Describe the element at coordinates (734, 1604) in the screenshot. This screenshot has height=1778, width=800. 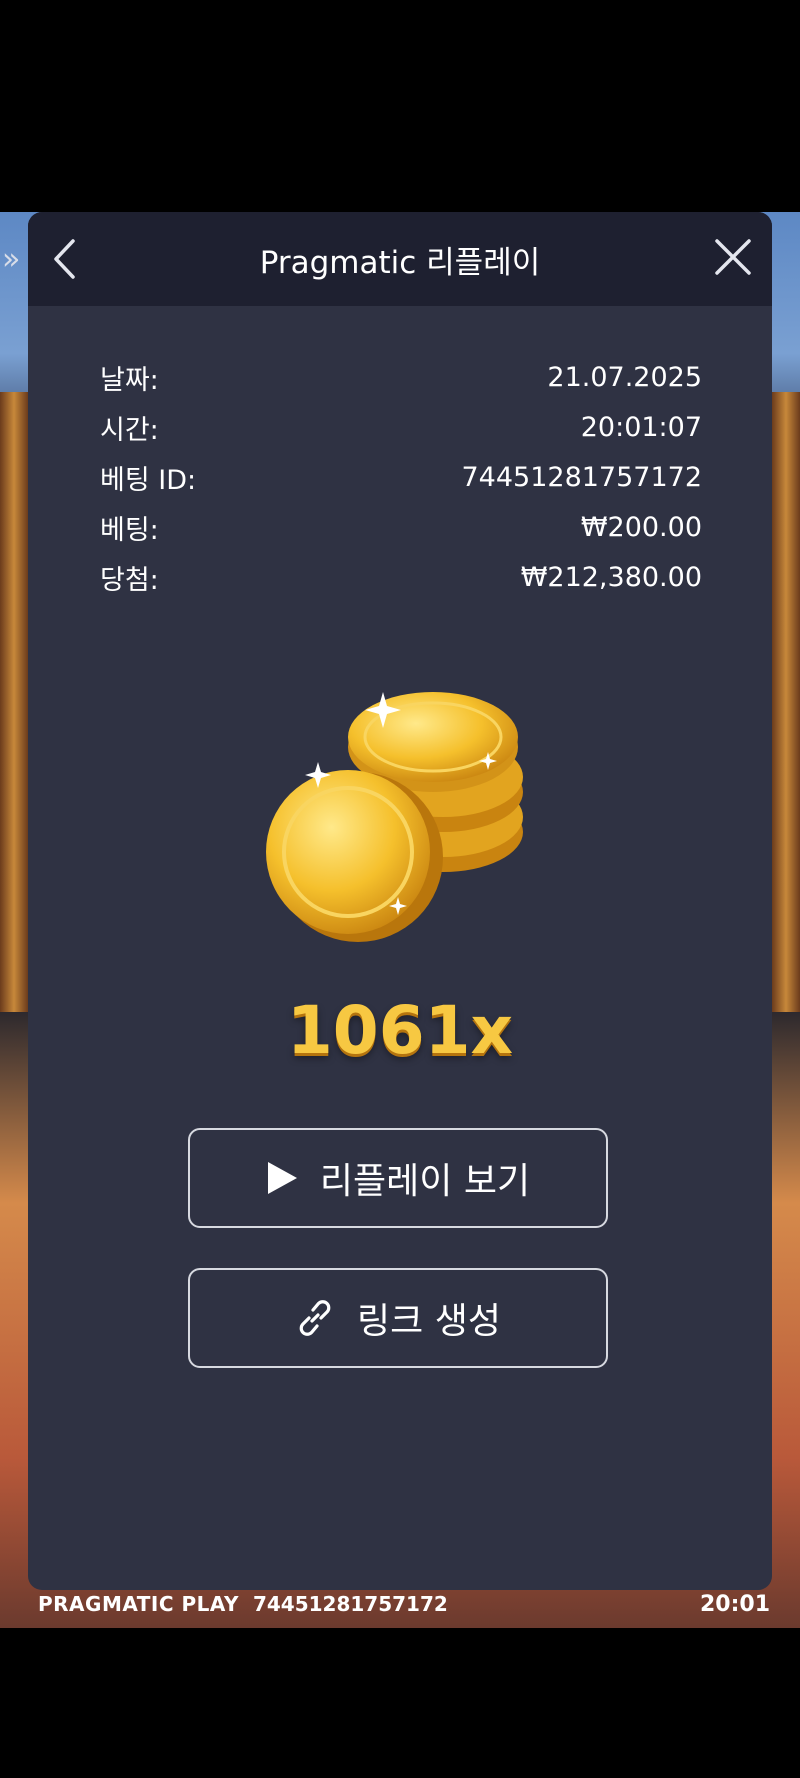
I see `footer-time: 20:01` at that location.